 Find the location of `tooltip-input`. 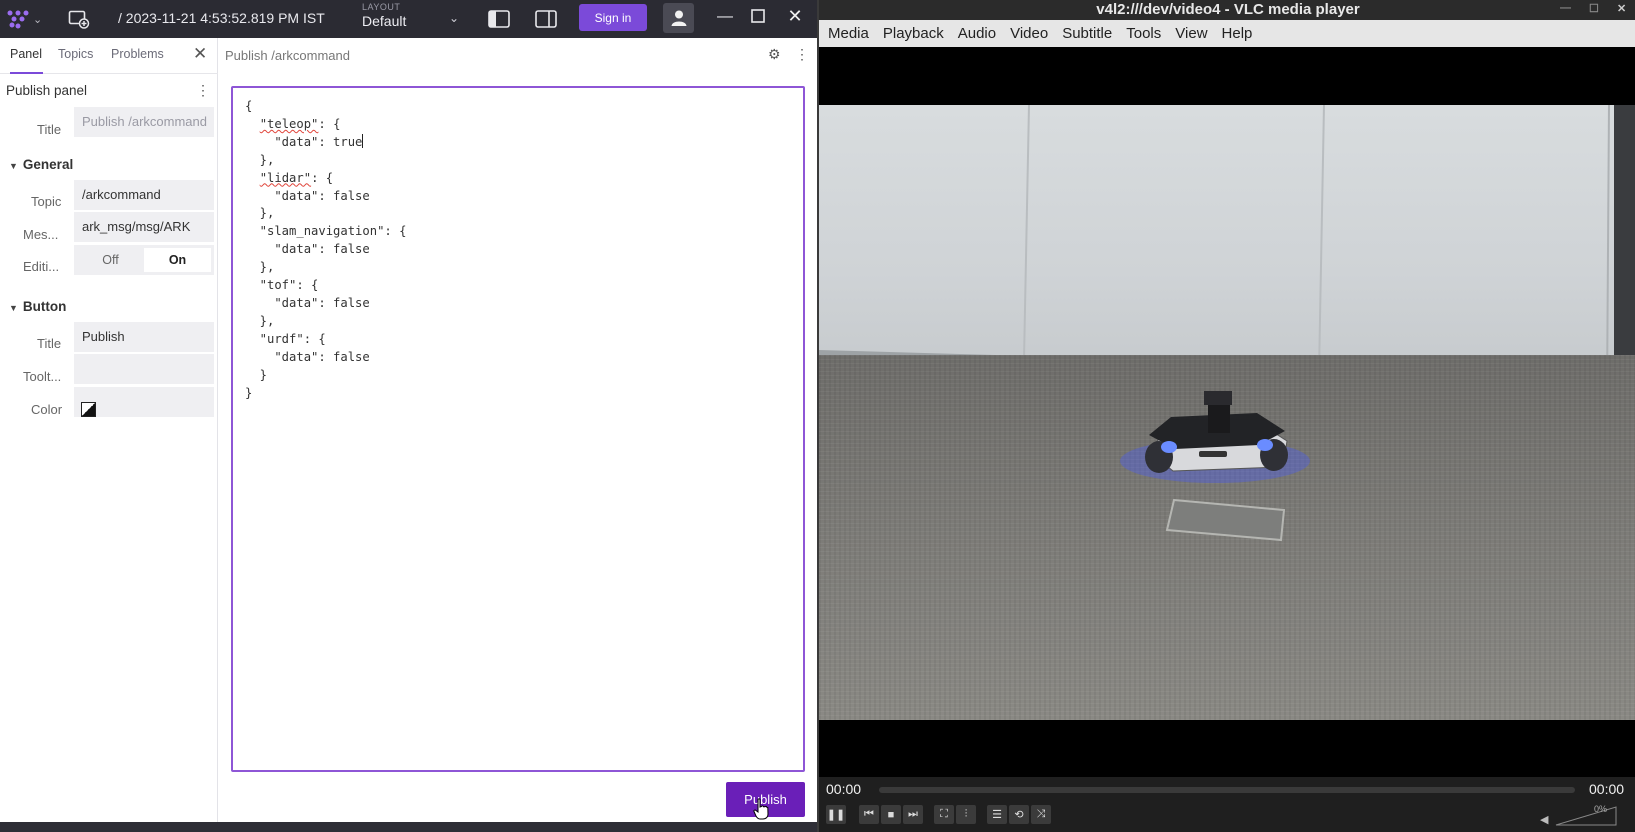

tooltip-input is located at coordinates (144, 369).